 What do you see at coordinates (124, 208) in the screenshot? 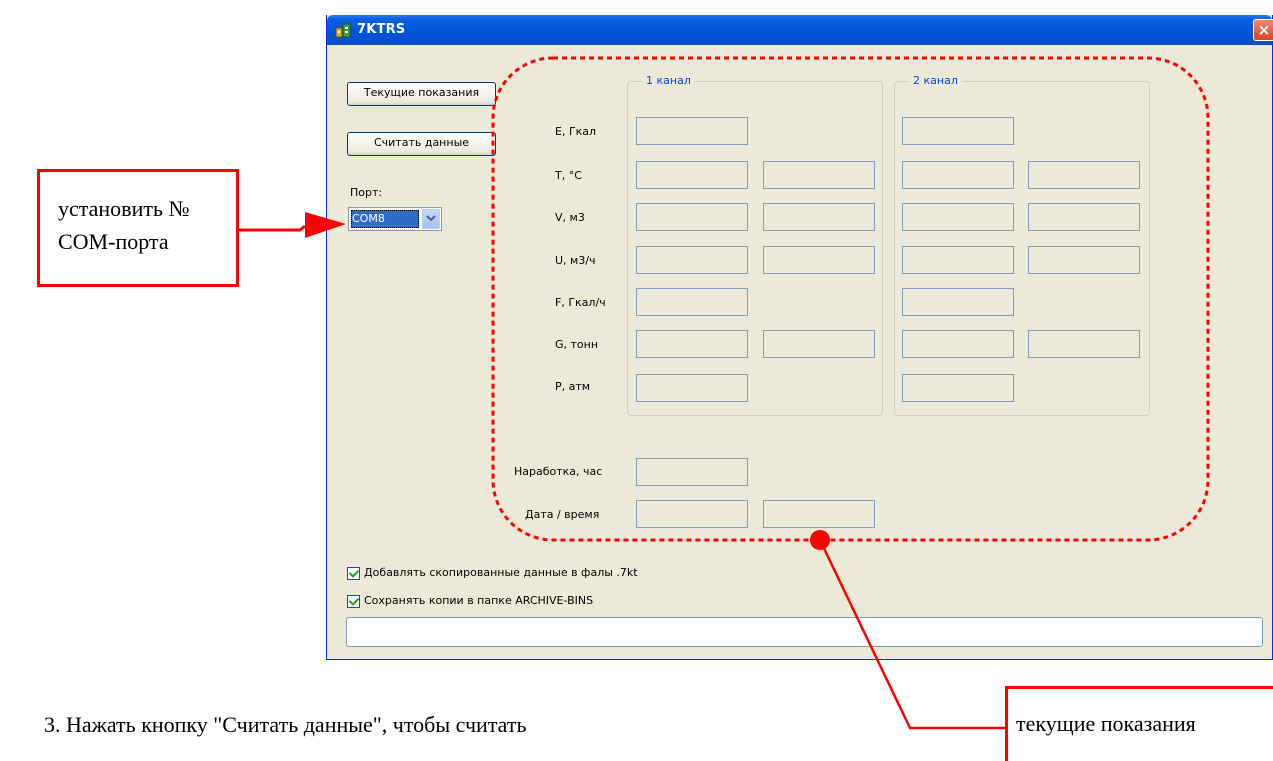
I see `port-callout-line-1: установить №` at bounding box center [124, 208].